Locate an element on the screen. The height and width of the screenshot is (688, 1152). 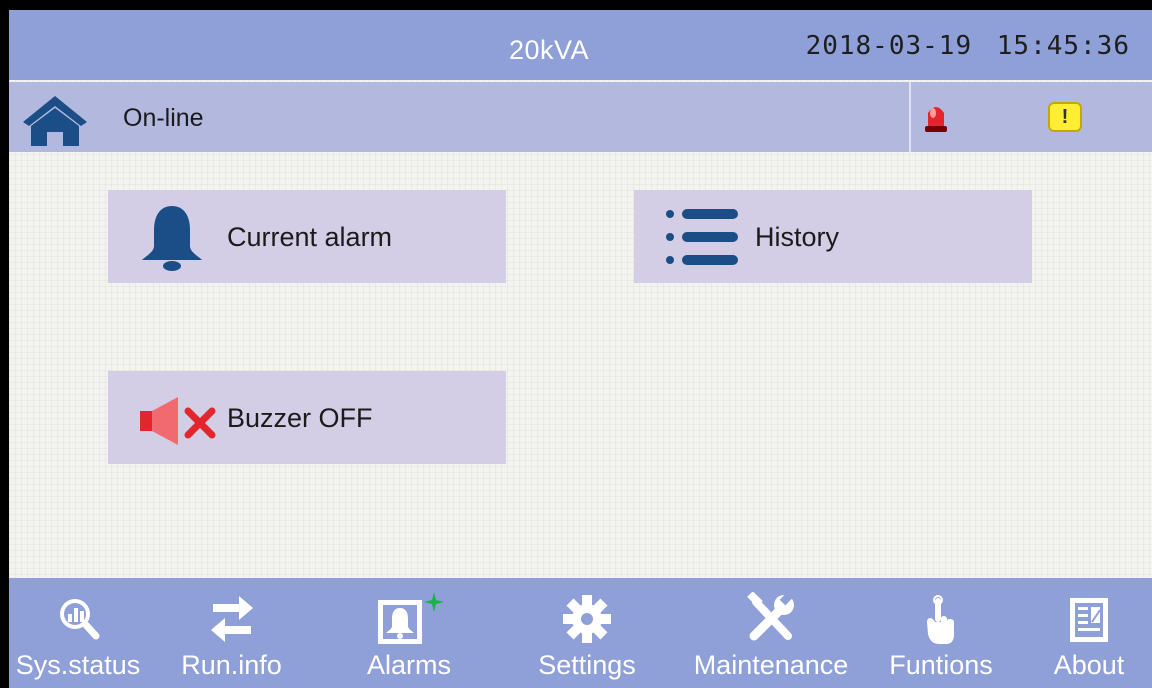
wrench-screwdriver-icon is located at coordinates (770, 616).